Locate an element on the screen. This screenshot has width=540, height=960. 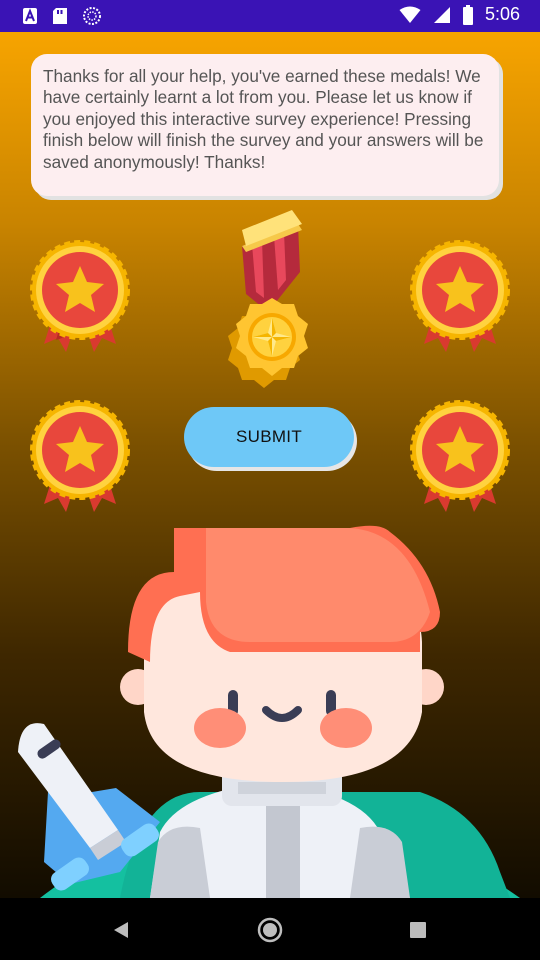
wifi-icon is located at coordinates (410, 14).